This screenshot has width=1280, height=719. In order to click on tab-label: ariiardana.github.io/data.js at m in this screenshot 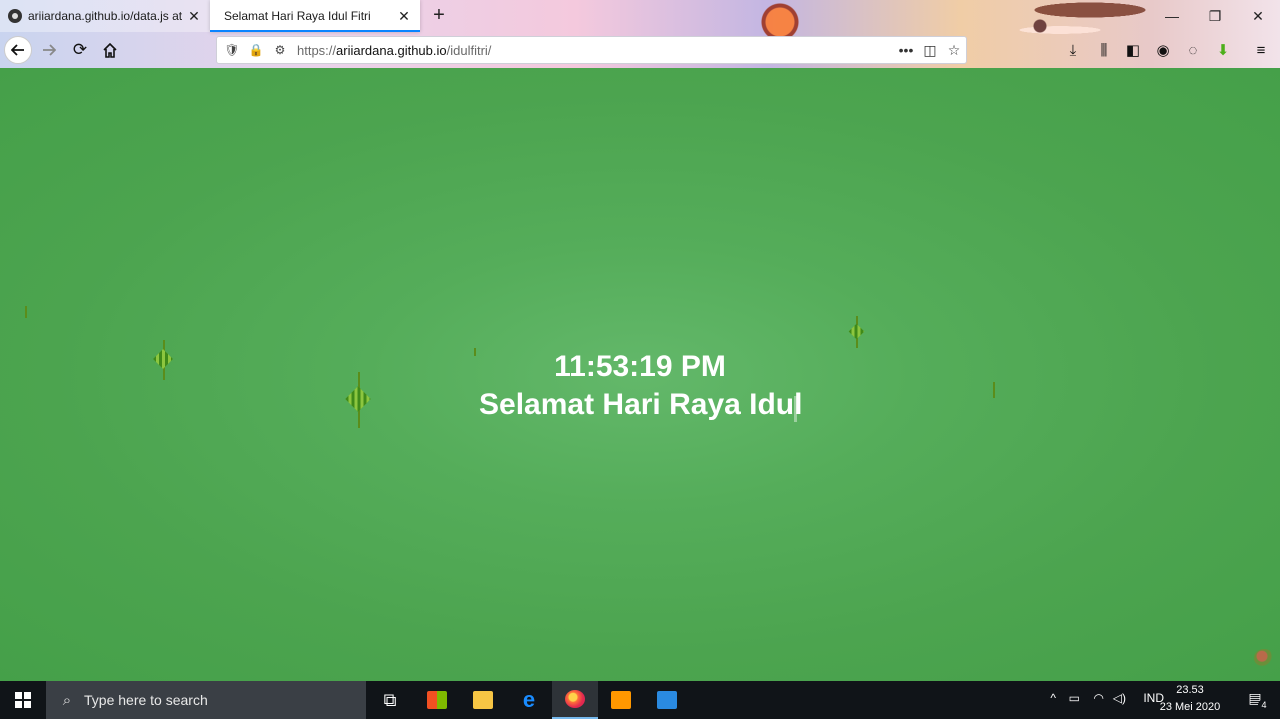, I will do `click(107, 16)`.